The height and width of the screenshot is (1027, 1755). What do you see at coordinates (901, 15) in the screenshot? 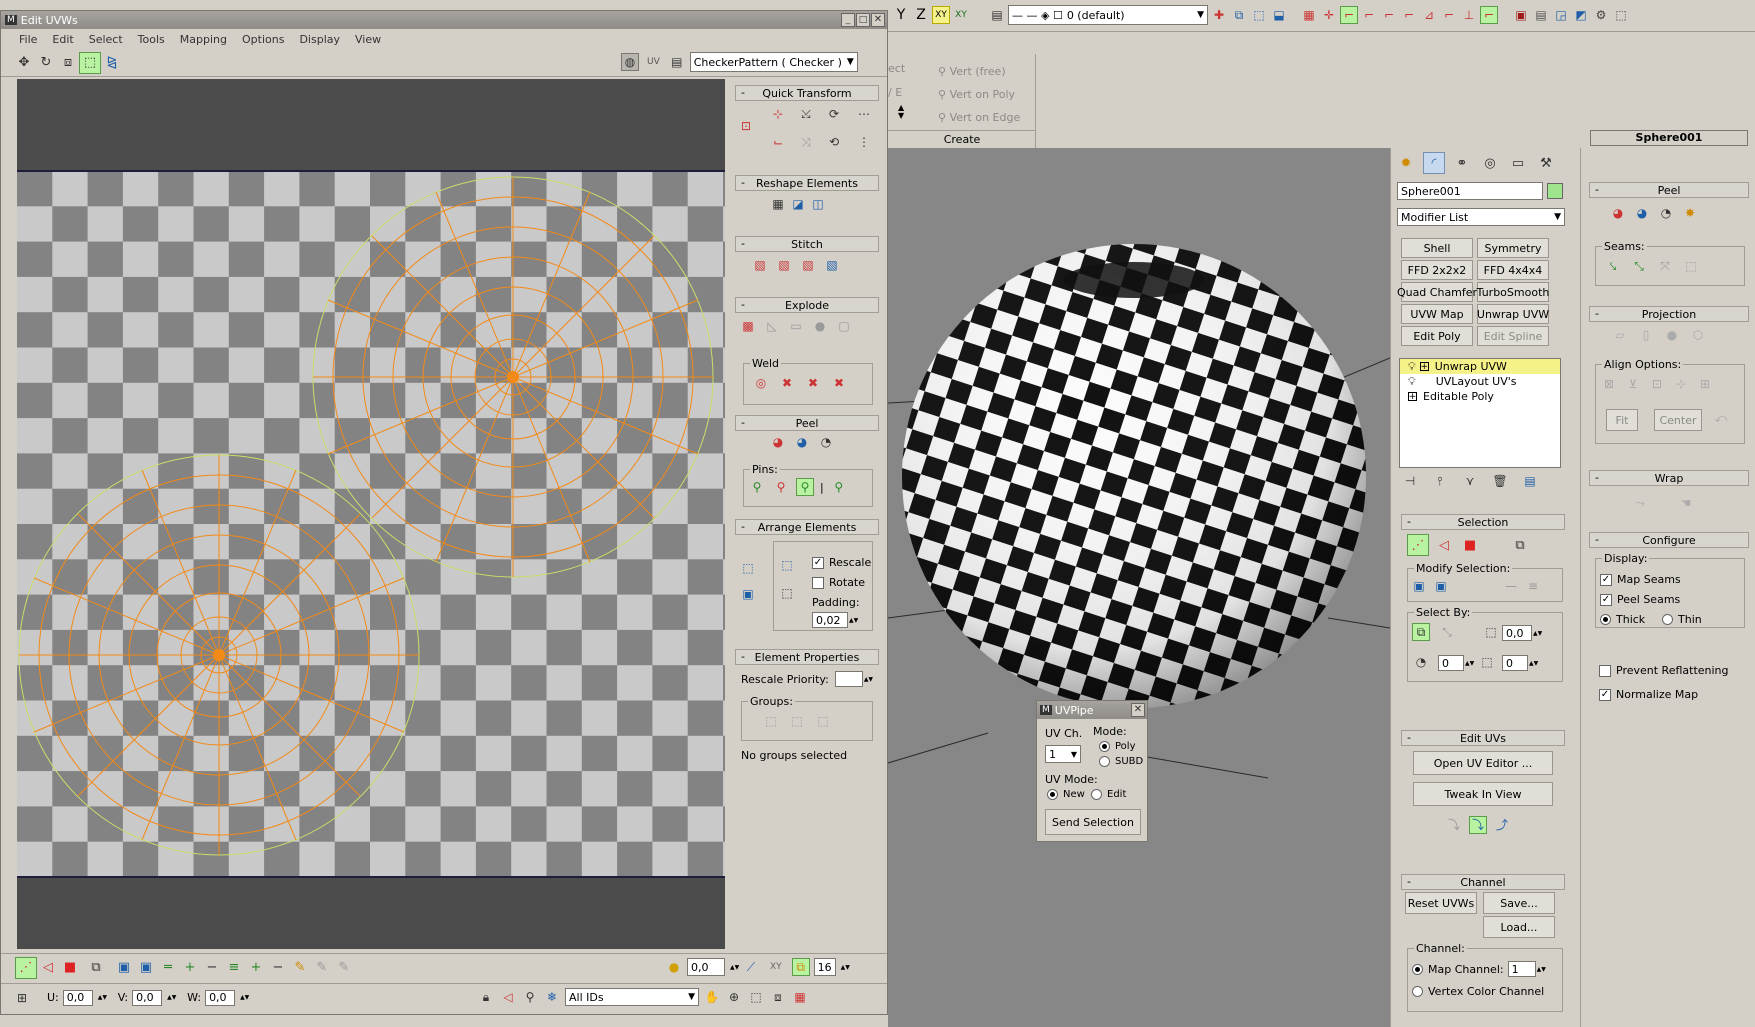
I see `axis-y-button: Y` at bounding box center [901, 15].